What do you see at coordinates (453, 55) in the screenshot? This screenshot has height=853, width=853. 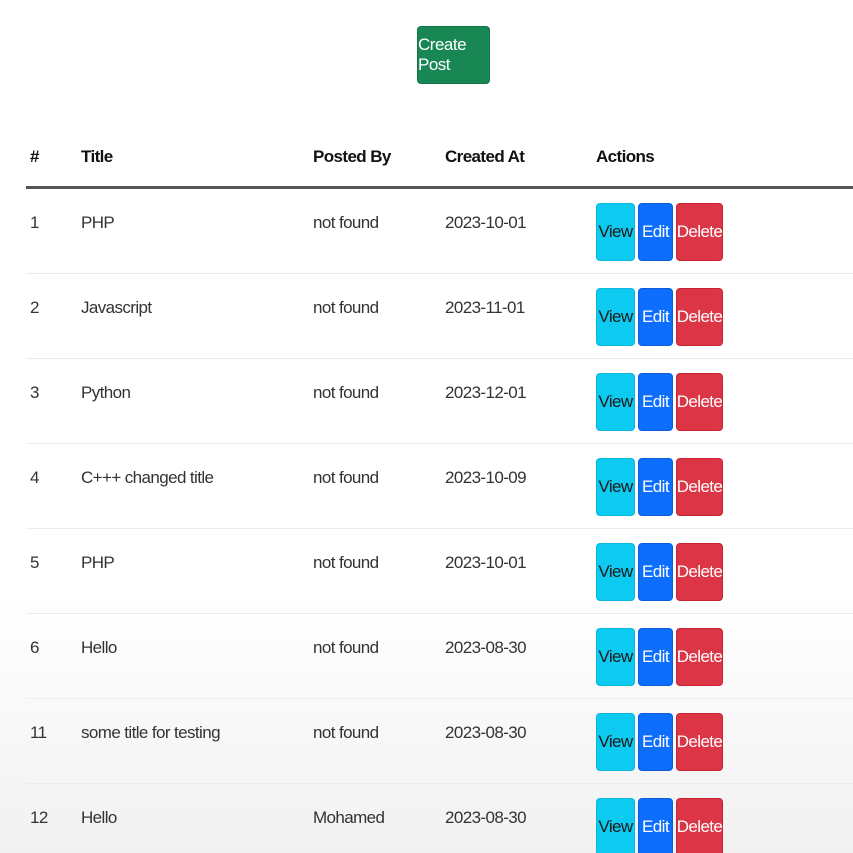 I see `create-post-button: Create Post` at bounding box center [453, 55].